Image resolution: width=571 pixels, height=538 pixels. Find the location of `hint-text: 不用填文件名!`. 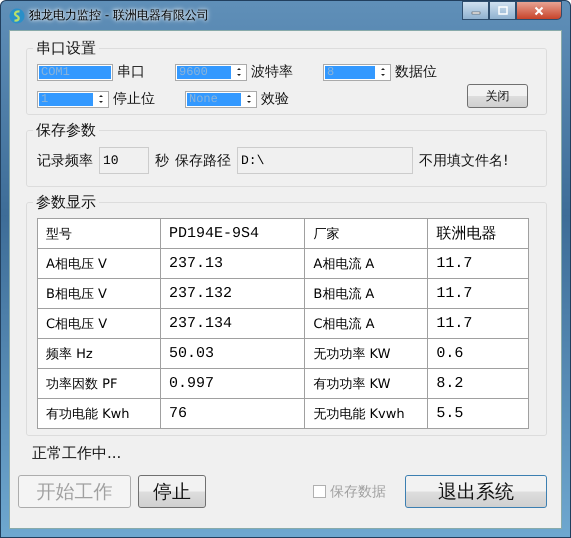

hint-text: 不用填文件名! is located at coordinates (464, 161).